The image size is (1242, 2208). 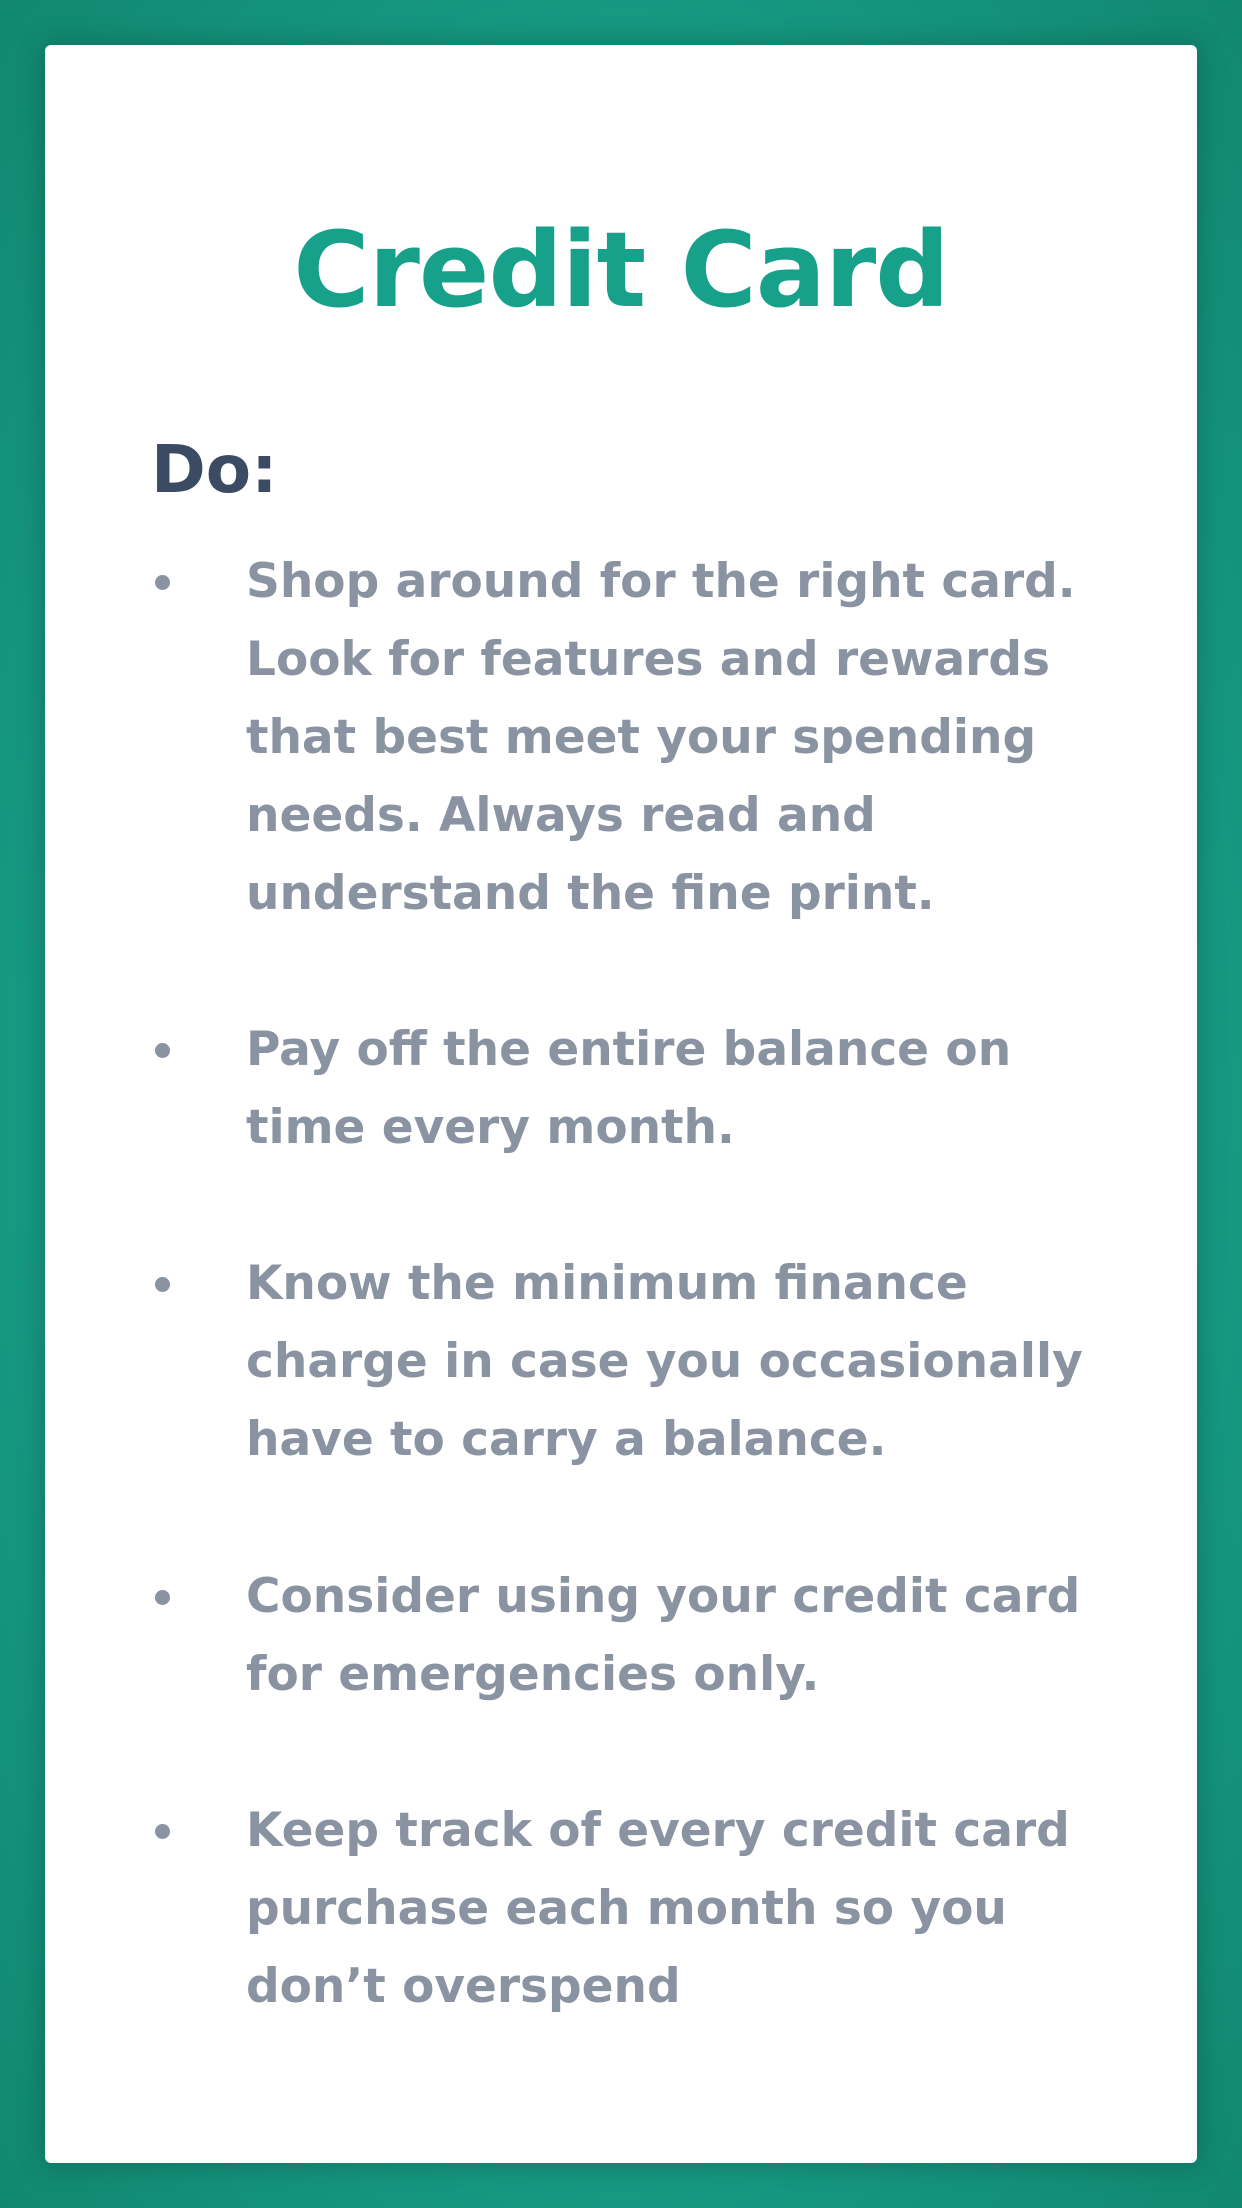 What do you see at coordinates (621, 270) in the screenshot?
I see `card-title: Credit Card` at bounding box center [621, 270].